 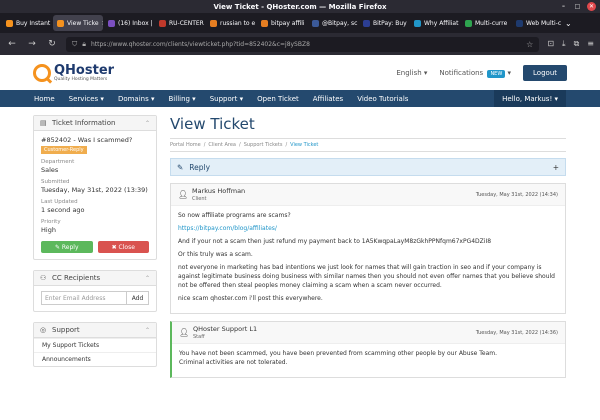 I want to click on browser-tab: BitPay: Buy, so click(x=384, y=23).